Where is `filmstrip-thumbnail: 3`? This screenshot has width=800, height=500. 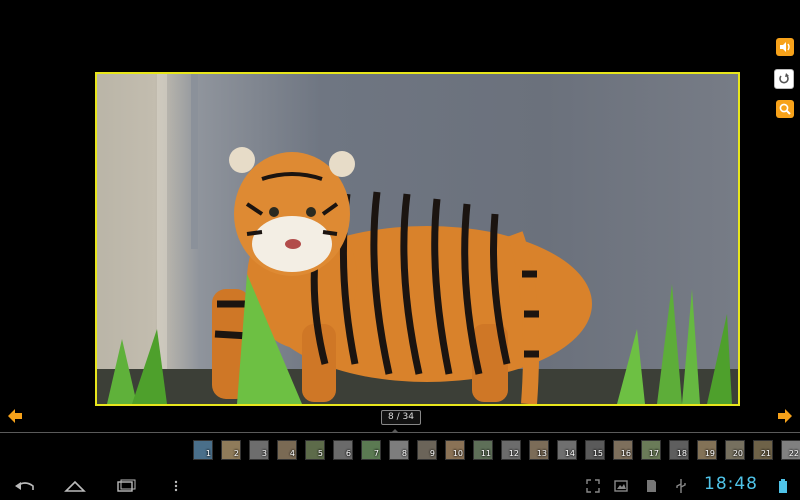 filmstrip-thumbnail: 3 is located at coordinates (259, 450).